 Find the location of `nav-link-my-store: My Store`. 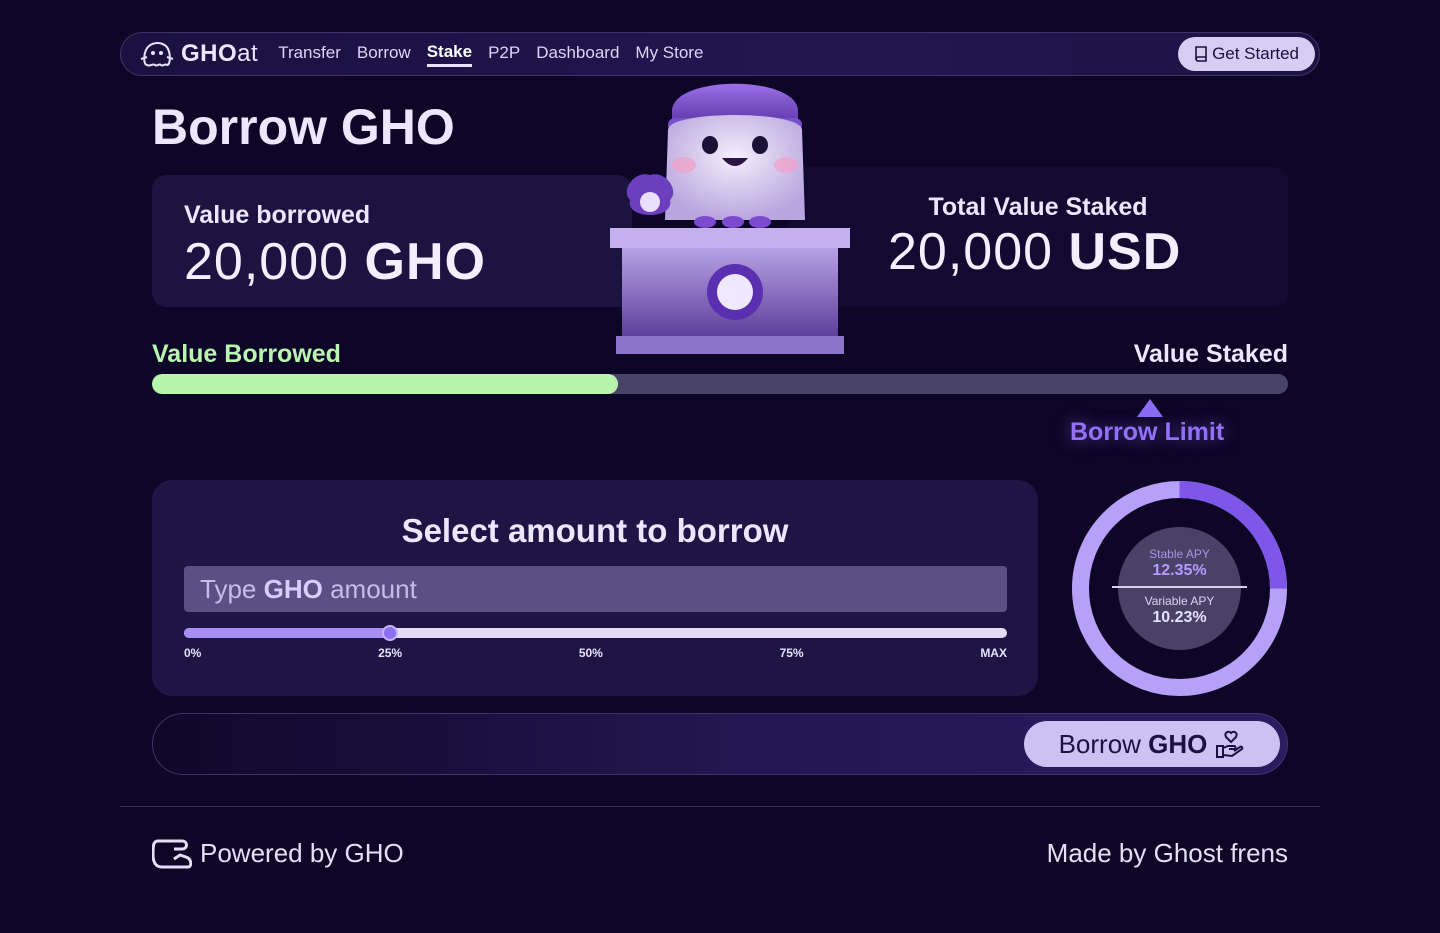

nav-link-my-store: My Store is located at coordinates (669, 54).